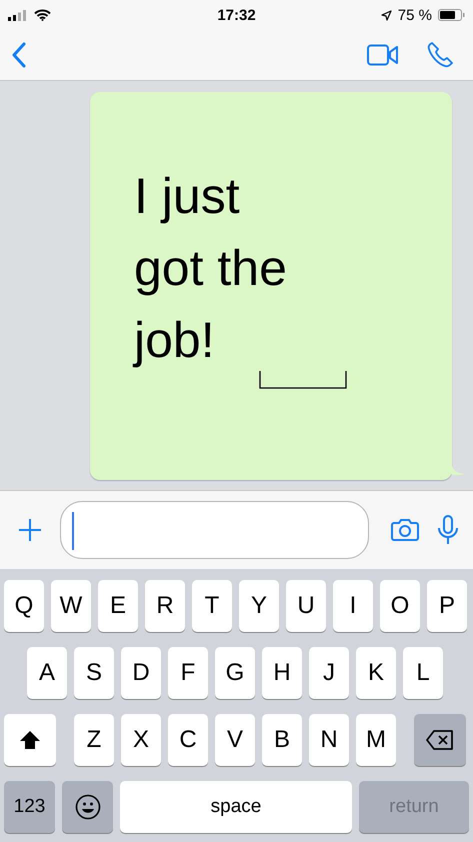 Image resolution: width=473 pixels, height=842 pixels. Describe the element at coordinates (29, 807) in the screenshot. I see `numbers-key: 123` at that location.